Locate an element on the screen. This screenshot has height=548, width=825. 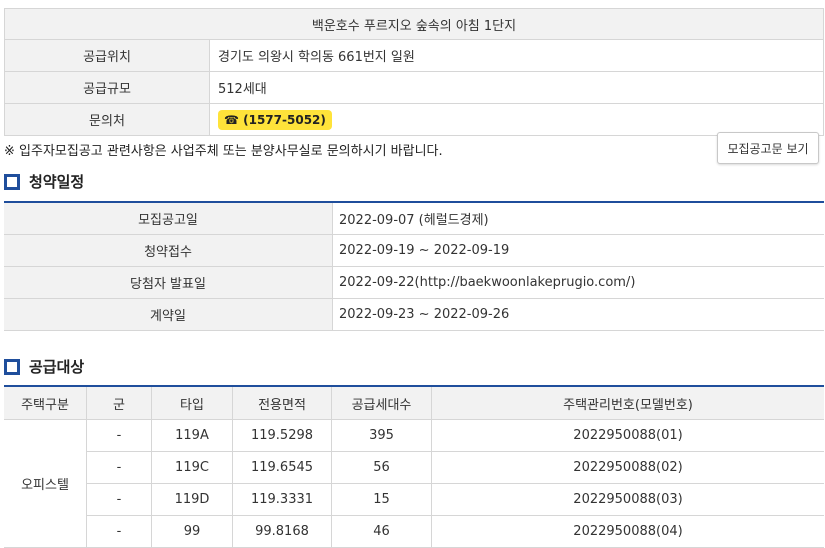
cell-type: 119D is located at coordinates (192, 499).